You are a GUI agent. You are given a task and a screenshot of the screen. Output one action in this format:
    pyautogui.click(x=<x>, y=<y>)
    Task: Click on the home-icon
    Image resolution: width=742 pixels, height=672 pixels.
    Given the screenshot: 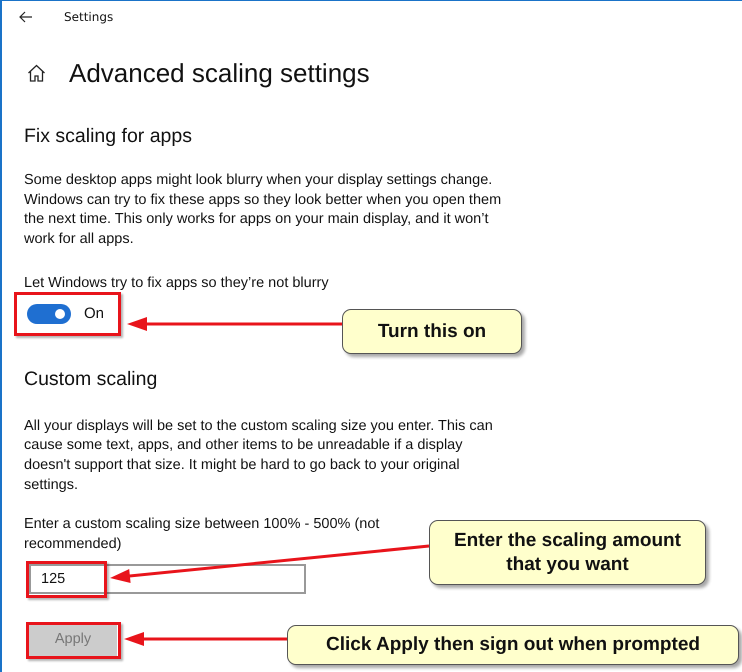 What is the action you would take?
    pyautogui.click(x=36, y=73)
    